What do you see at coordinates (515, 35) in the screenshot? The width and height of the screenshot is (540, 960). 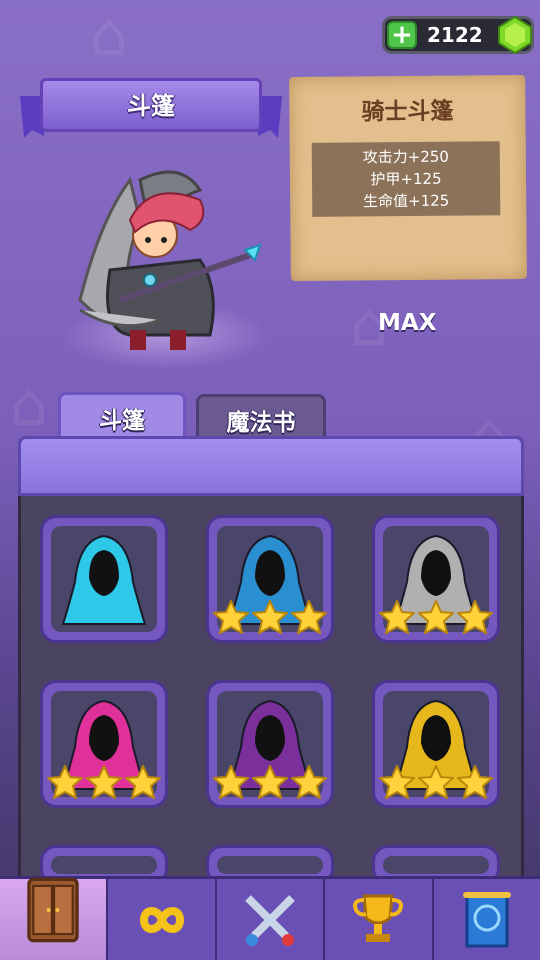 I see `green-gem-icon` at bounding box center [515, 35].